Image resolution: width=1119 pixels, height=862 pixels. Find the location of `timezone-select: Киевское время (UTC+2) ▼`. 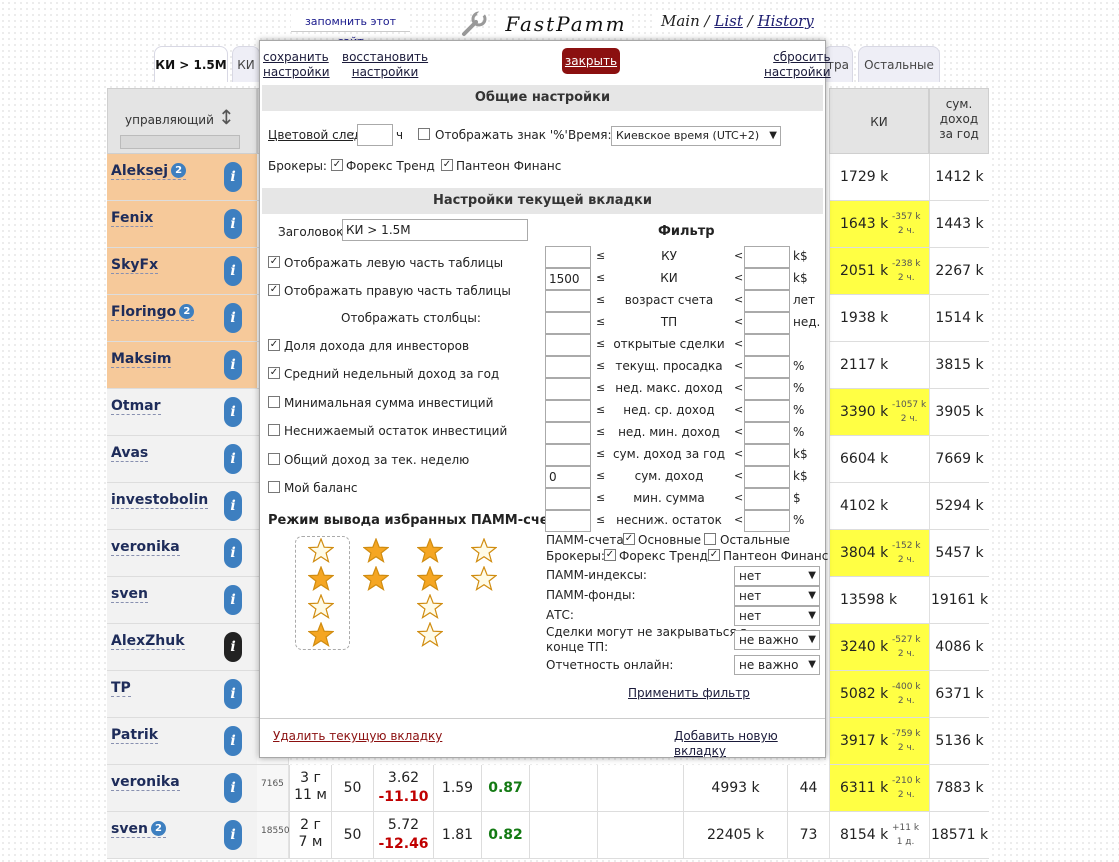

timezone-select: Киевское время (UTC+2) ▼ is located at coordinates (696, 136).